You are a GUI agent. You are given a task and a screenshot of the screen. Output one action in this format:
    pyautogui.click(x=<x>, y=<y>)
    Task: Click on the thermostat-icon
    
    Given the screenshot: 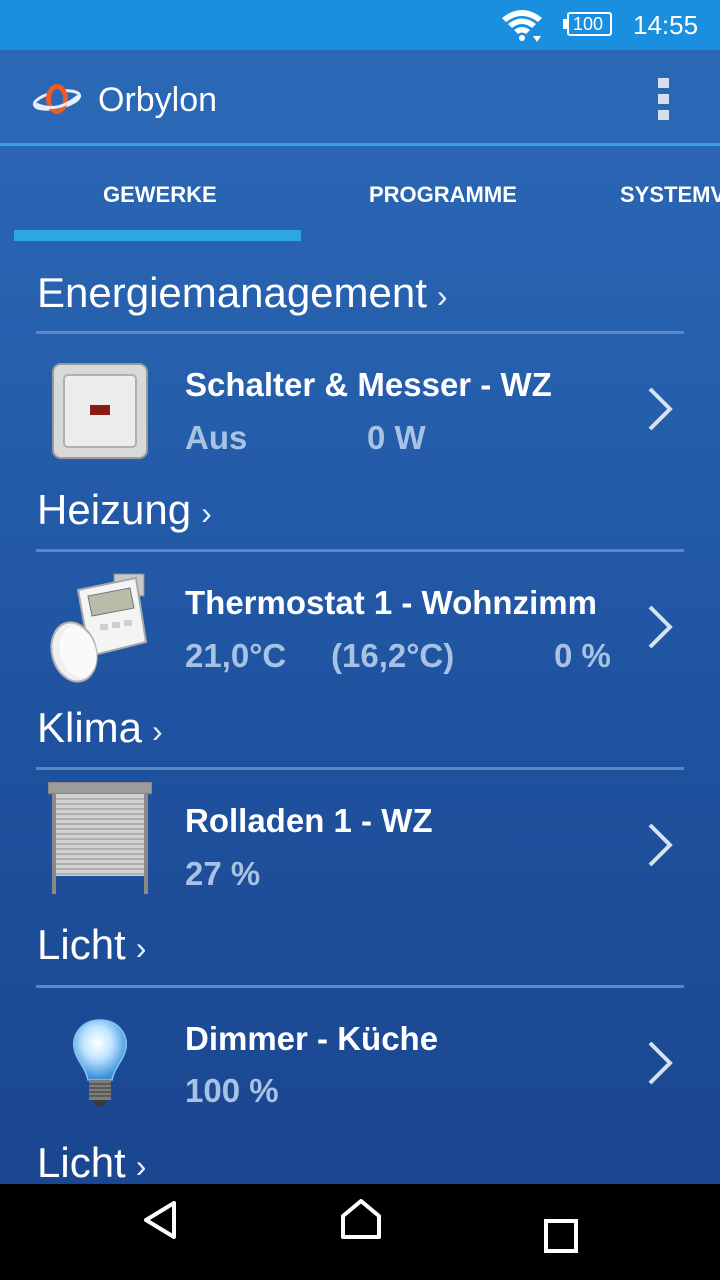 What is the action you would take?
    pyautogui.click(x=99, y=628)
    